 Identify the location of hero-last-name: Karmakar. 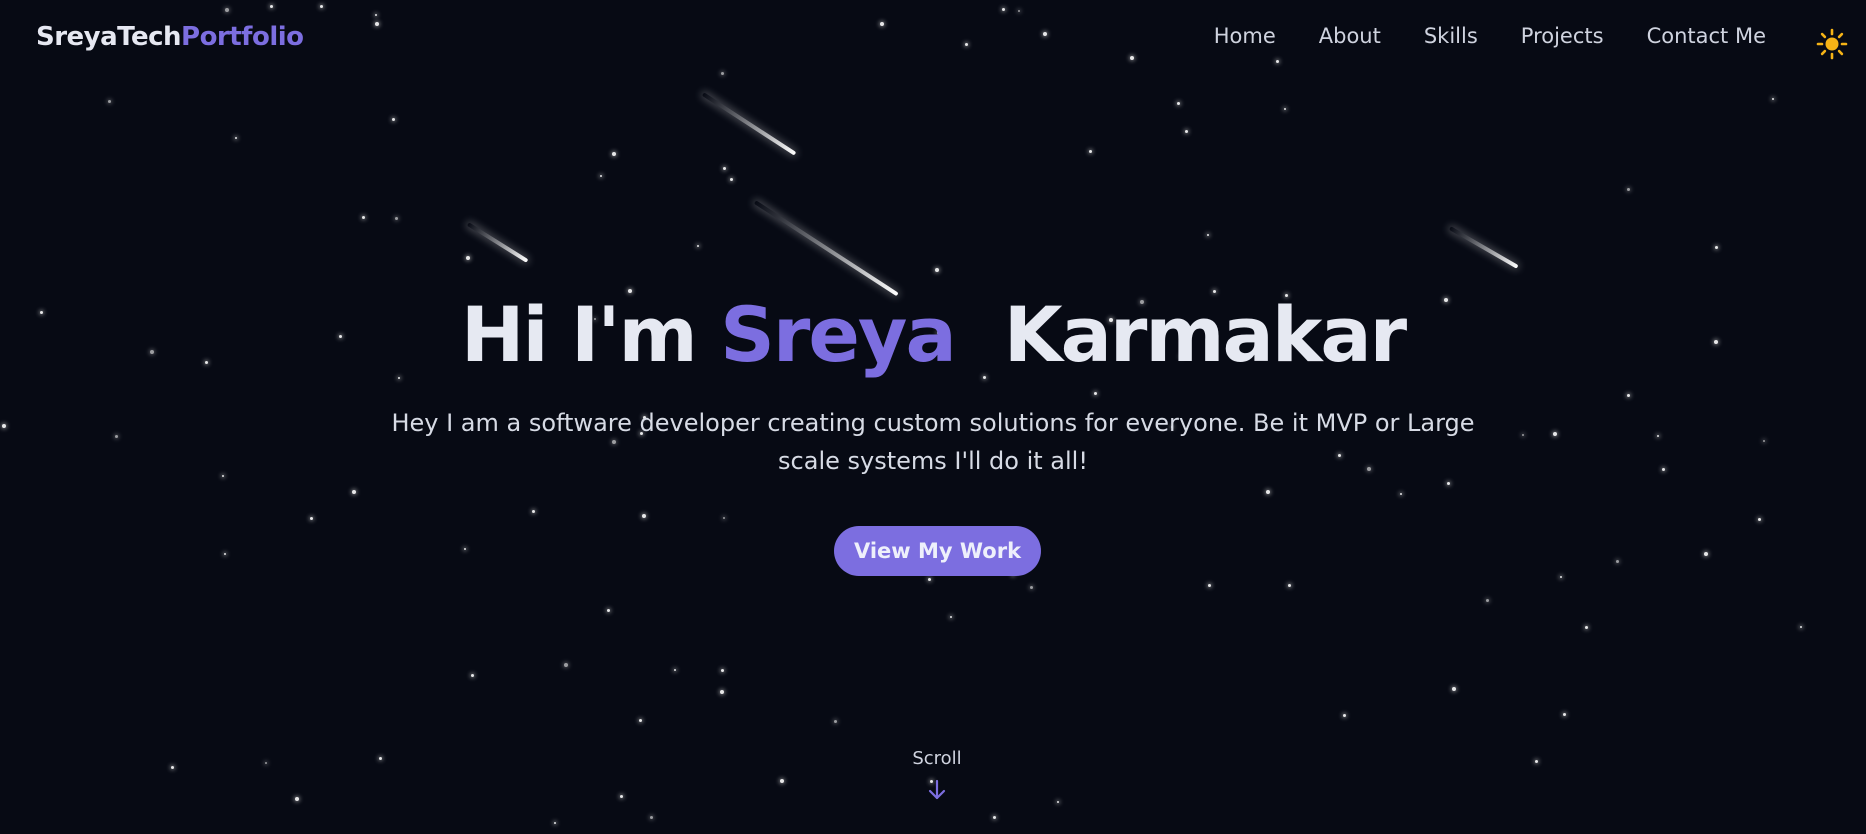
(1205, 334).